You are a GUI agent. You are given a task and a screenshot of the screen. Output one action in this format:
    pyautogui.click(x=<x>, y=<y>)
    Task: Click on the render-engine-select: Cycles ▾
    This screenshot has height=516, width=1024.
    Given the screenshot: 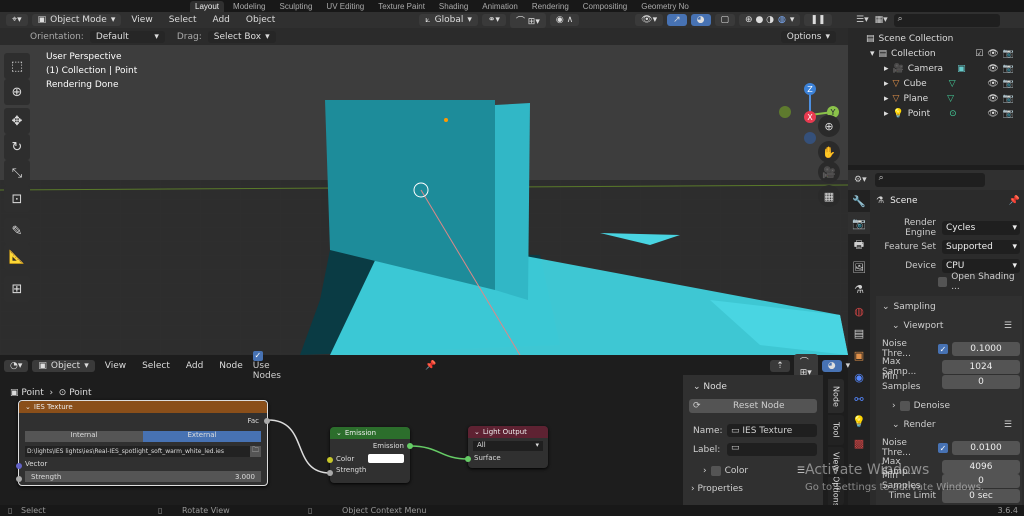 What is the action you would take?
    pyautogui.click(x=981, y=228)
    